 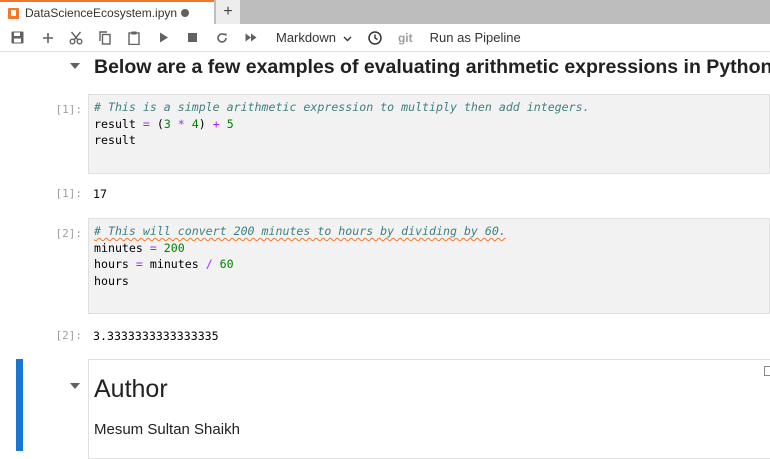 I want to click on tab-title: DataScienceEcosystem.ipyn, so click(x=101, y=13).